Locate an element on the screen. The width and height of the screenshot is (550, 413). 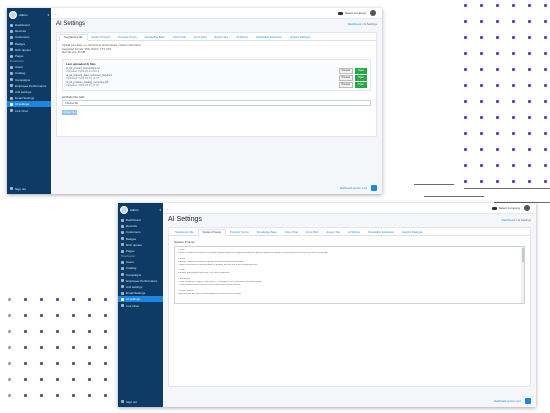
sidebar-item-label: Dashboard is located at coordinates (22, 25).